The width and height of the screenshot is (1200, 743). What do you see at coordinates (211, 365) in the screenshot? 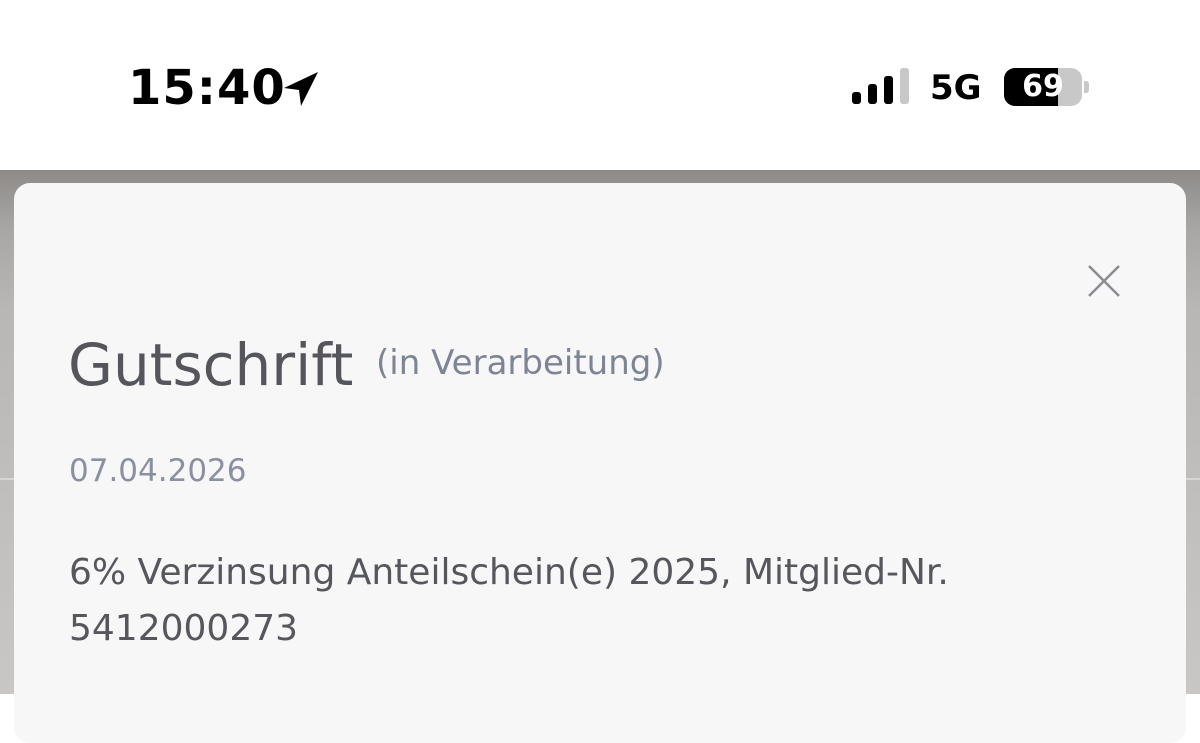
I see `transaction-title: Gutschrift` at bounding box center [211, 365].